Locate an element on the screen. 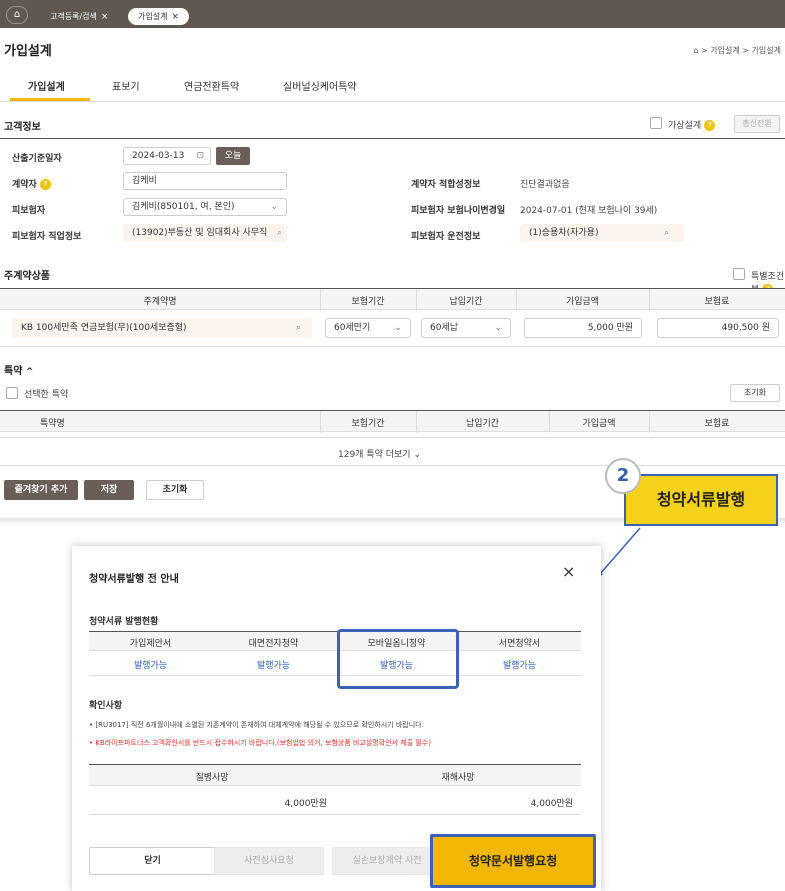 The image size is (785, 891). col-proposal: 가입제안서 is located at coordinates (150, 644).